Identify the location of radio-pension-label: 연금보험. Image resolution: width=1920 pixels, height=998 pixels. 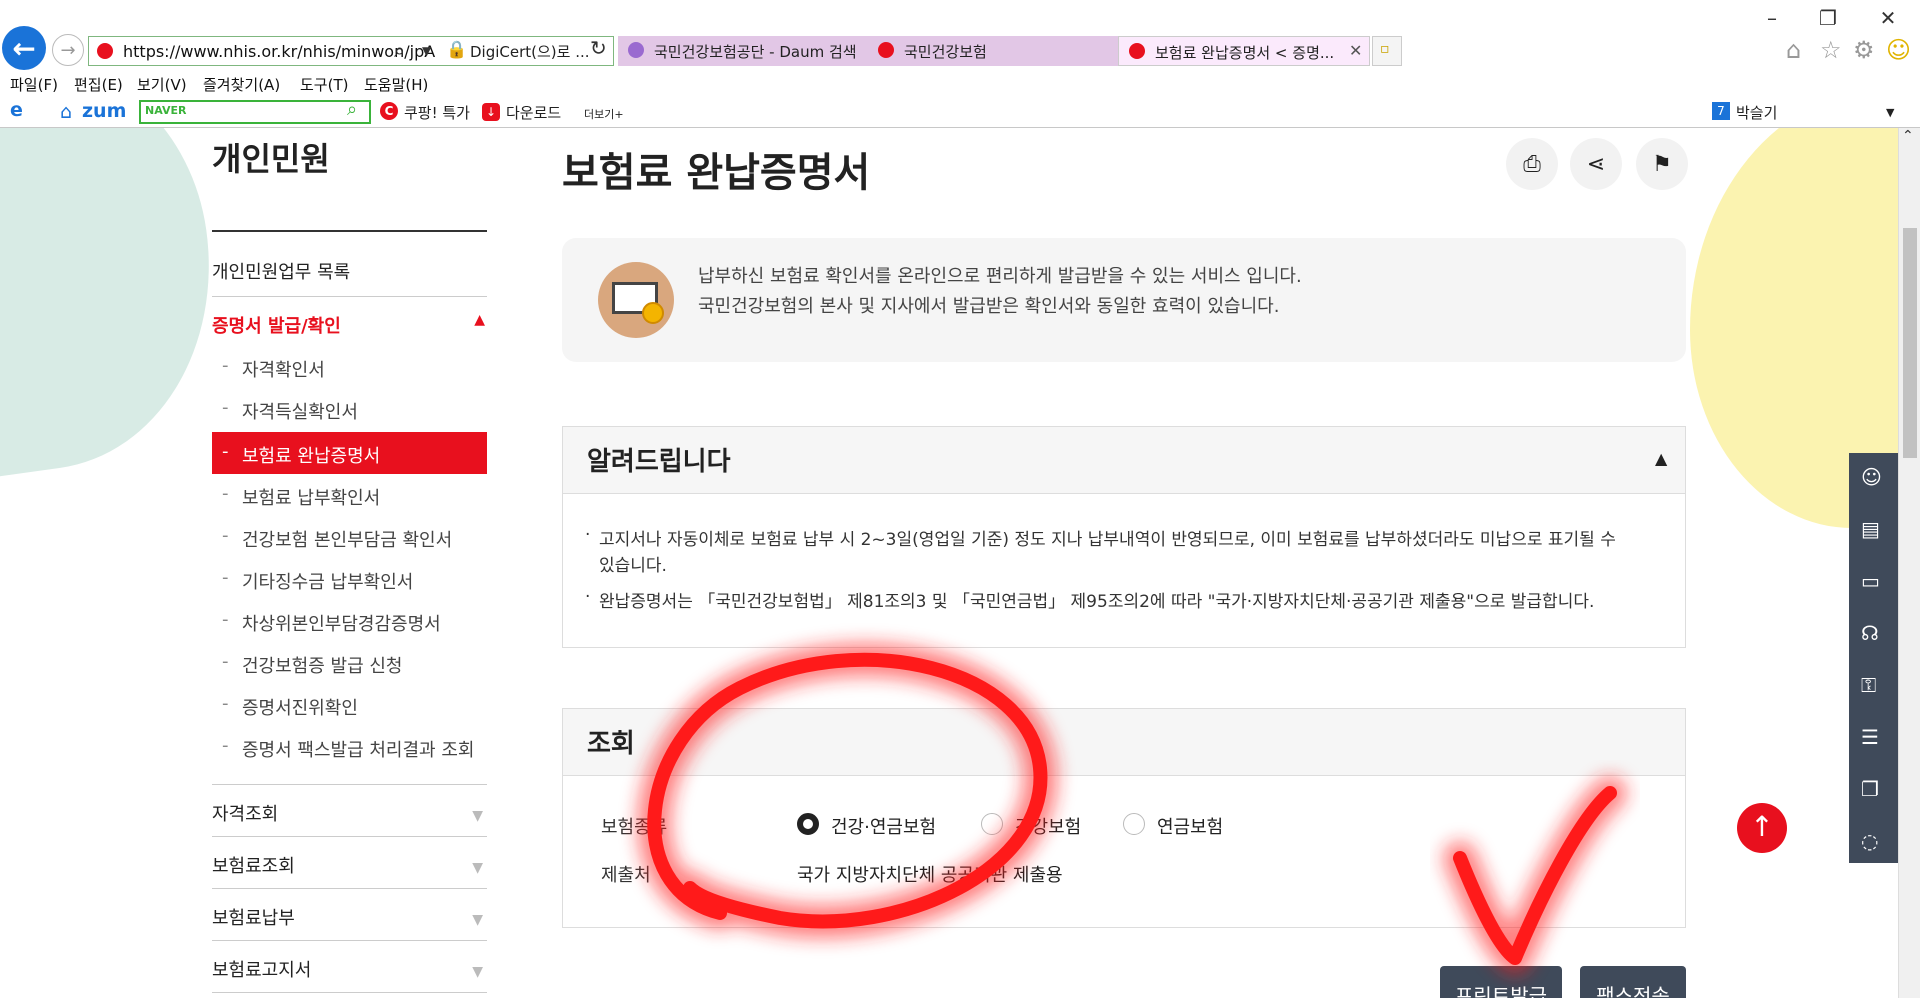
(1190, 826).